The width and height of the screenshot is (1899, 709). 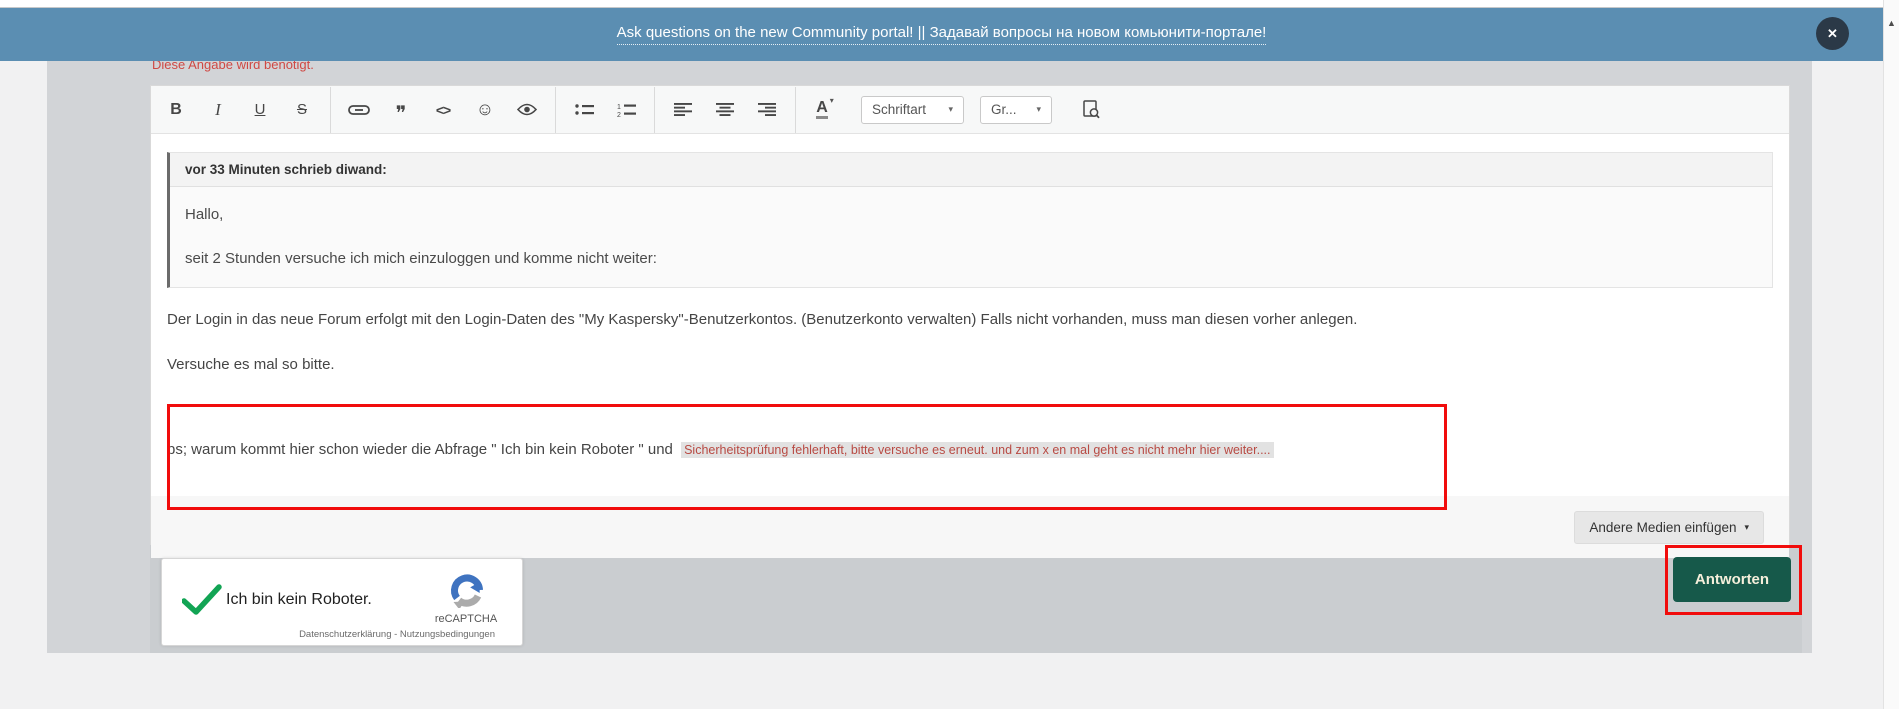 What do you see at coordinates (251, 364) in the screenshot?
I see `reply-paragraph: Versuche es mal so bitte.` at bounding box center [251, 364].